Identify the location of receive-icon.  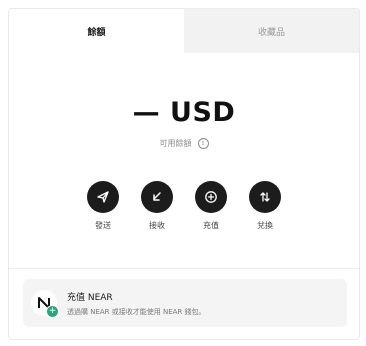
(157, 196).